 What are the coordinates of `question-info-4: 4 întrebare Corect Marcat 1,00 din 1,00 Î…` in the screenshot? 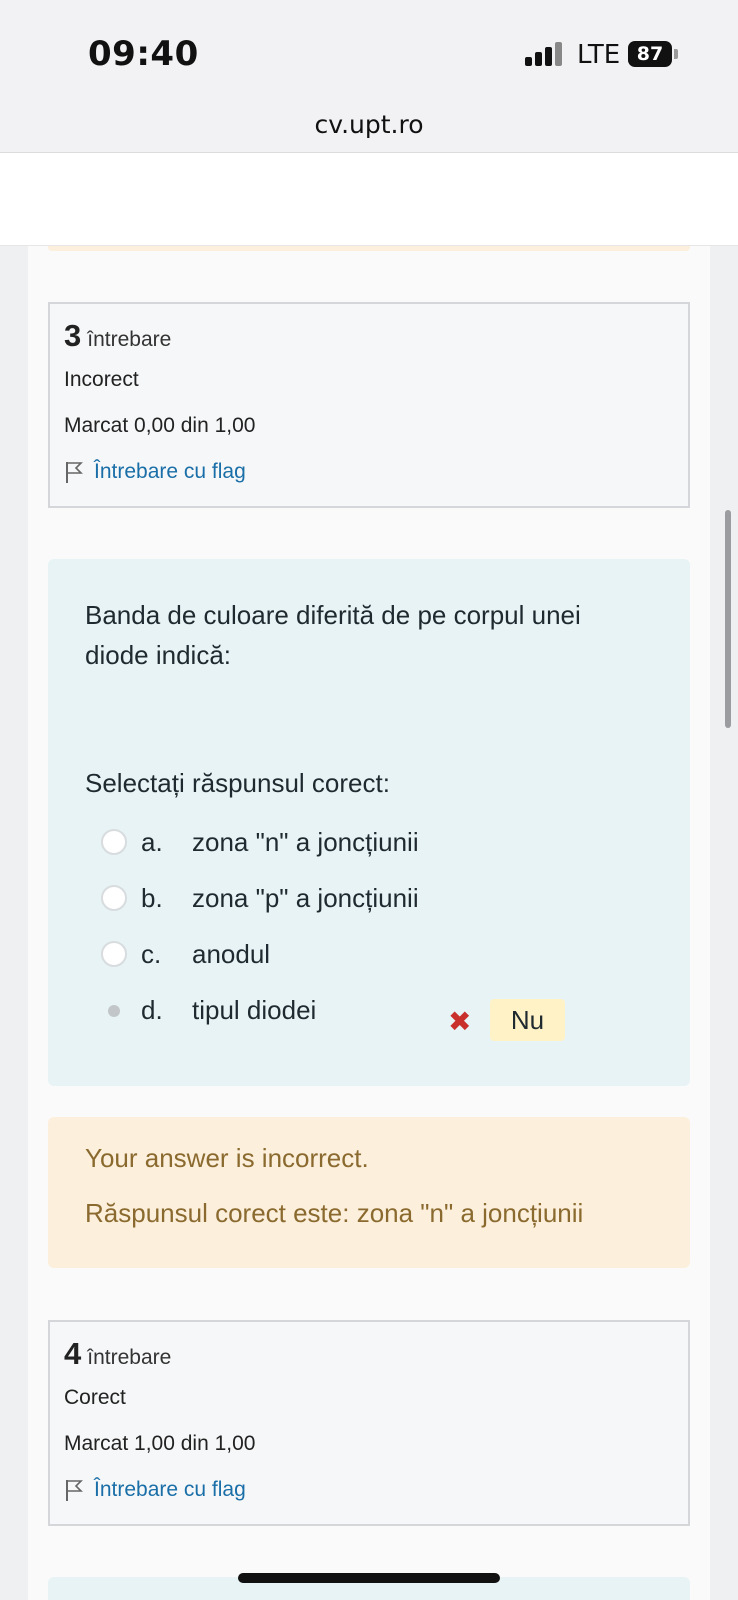 It's located at (369, 1423).